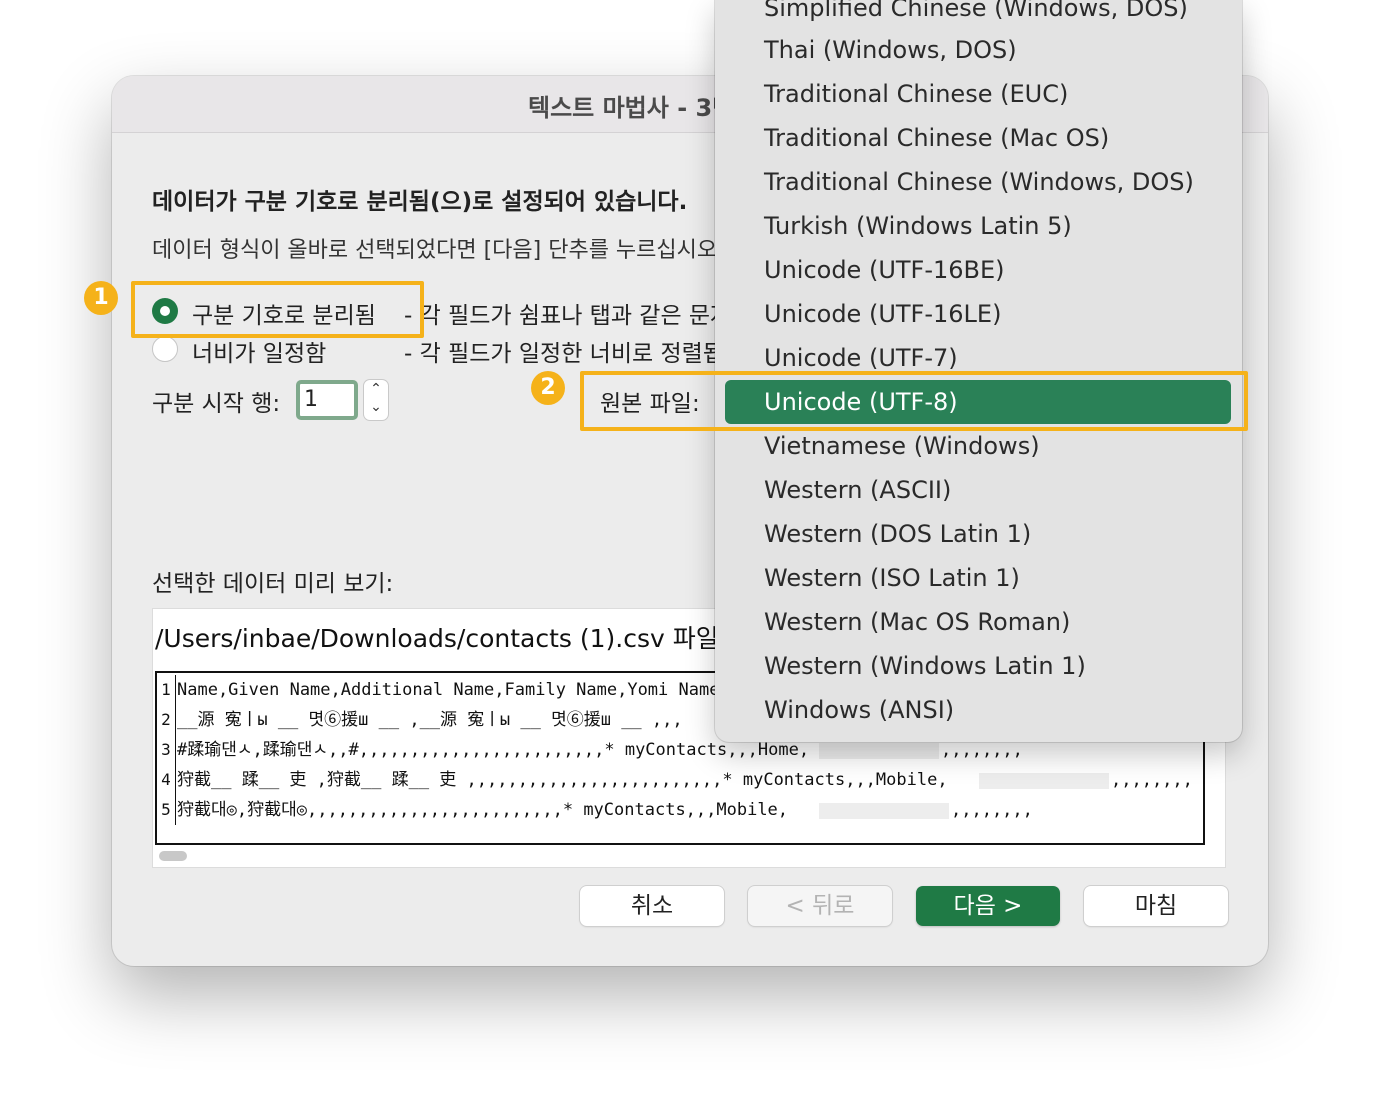 The width and height of the screenshot is (1380, 1114). What do you see at coordinates (548, 388) in the screenshot?
I see `callout-badge-2: 2` at bounding box center [548, 388].